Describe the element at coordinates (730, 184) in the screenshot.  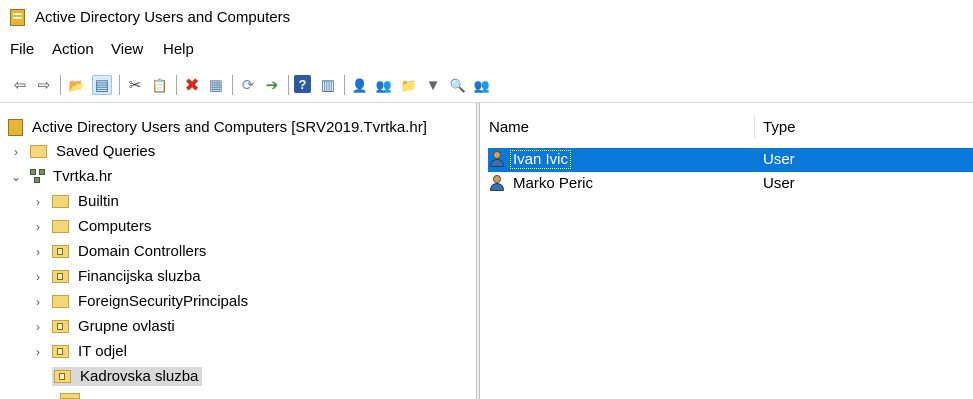
I see `list-row-marko-peric: Marko Peric User` at that location.